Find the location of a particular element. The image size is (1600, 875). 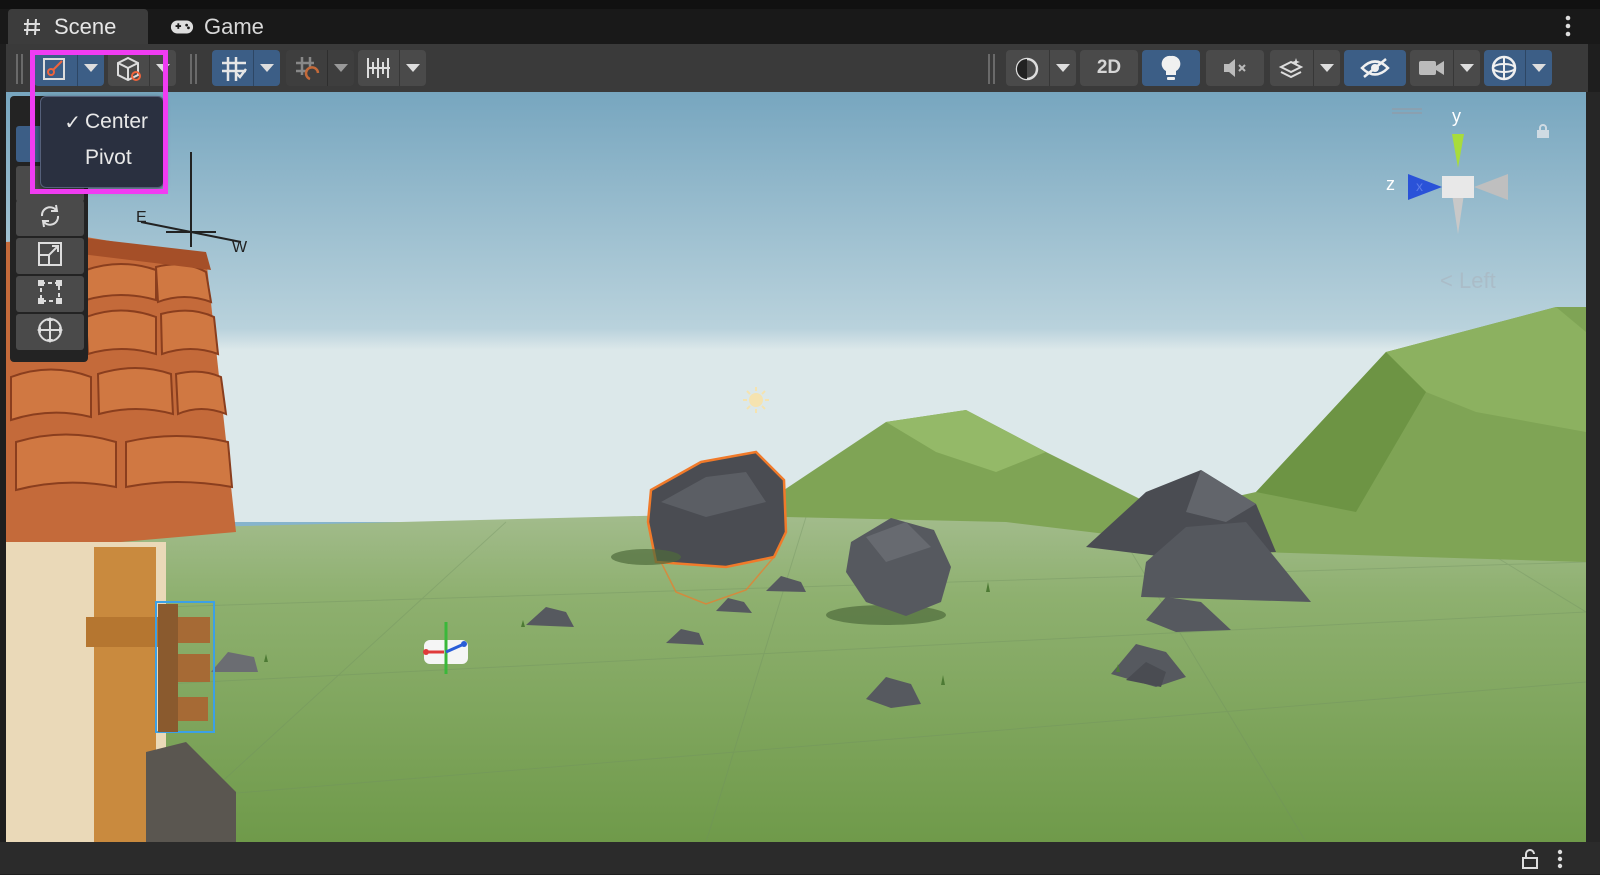

rect-tool-button is located at coordinates (50, 294).